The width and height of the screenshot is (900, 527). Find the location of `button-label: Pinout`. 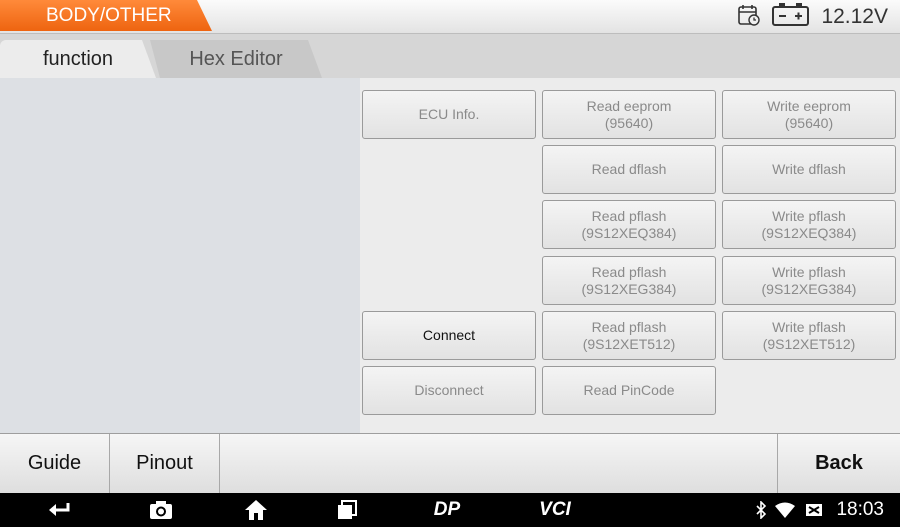

button-label: Pinout is located at coordinates (164, 463).